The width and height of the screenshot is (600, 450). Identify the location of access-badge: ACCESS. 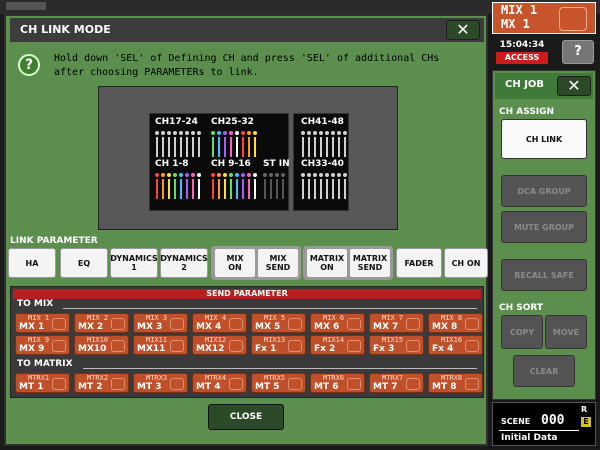
(522, 58).